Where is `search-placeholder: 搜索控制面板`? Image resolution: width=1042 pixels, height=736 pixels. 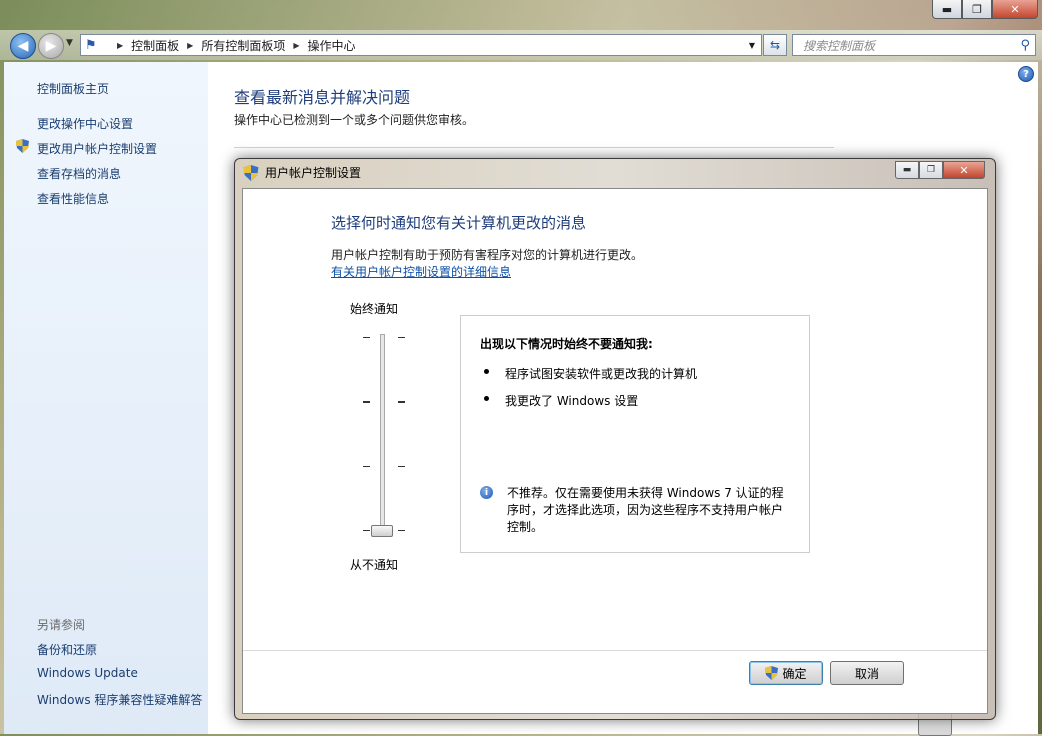 search-placeholder: 搜索控制面板 is located at coordinates (839, 45).